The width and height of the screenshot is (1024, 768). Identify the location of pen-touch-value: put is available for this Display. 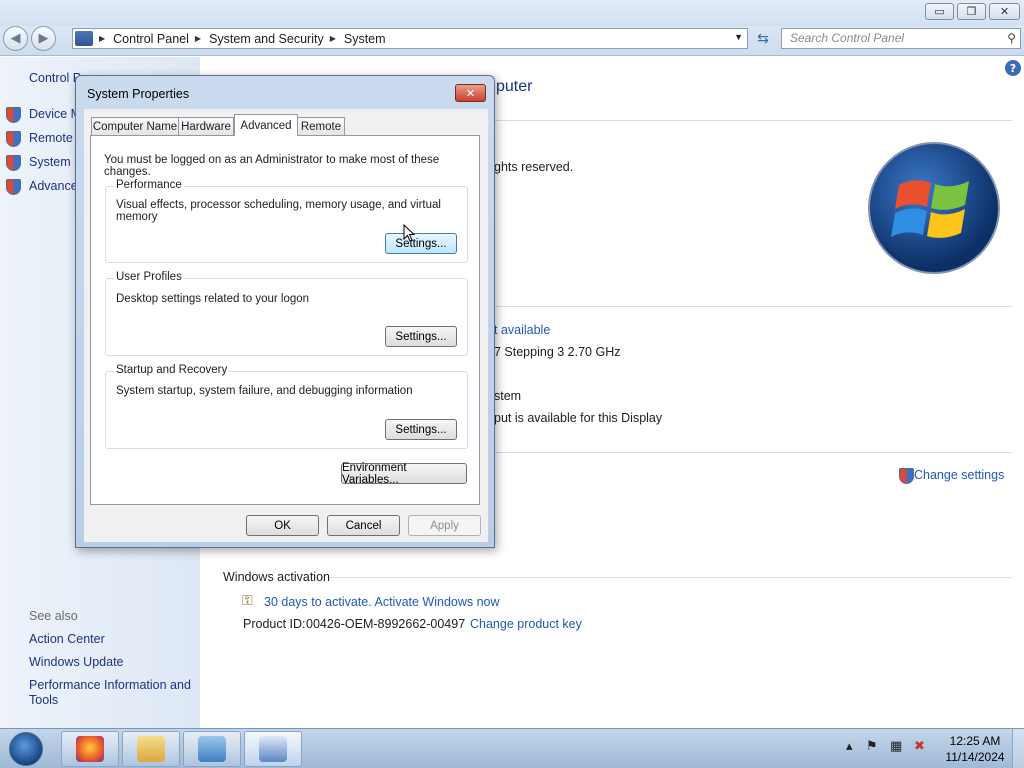
(578, 418).